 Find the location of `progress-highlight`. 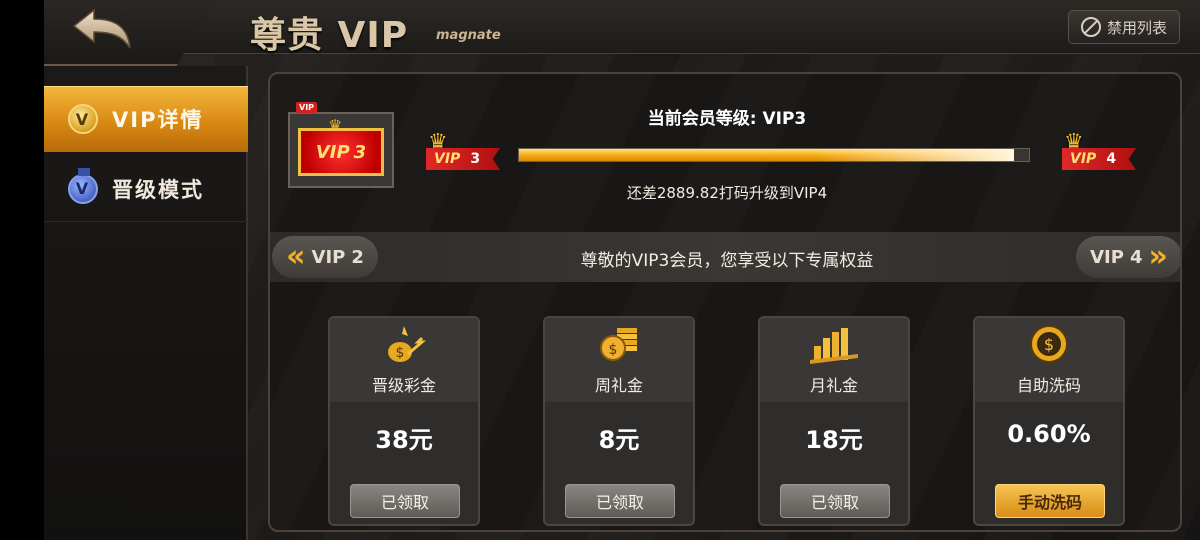

progress-highlight is located at coordinates (914, 155).